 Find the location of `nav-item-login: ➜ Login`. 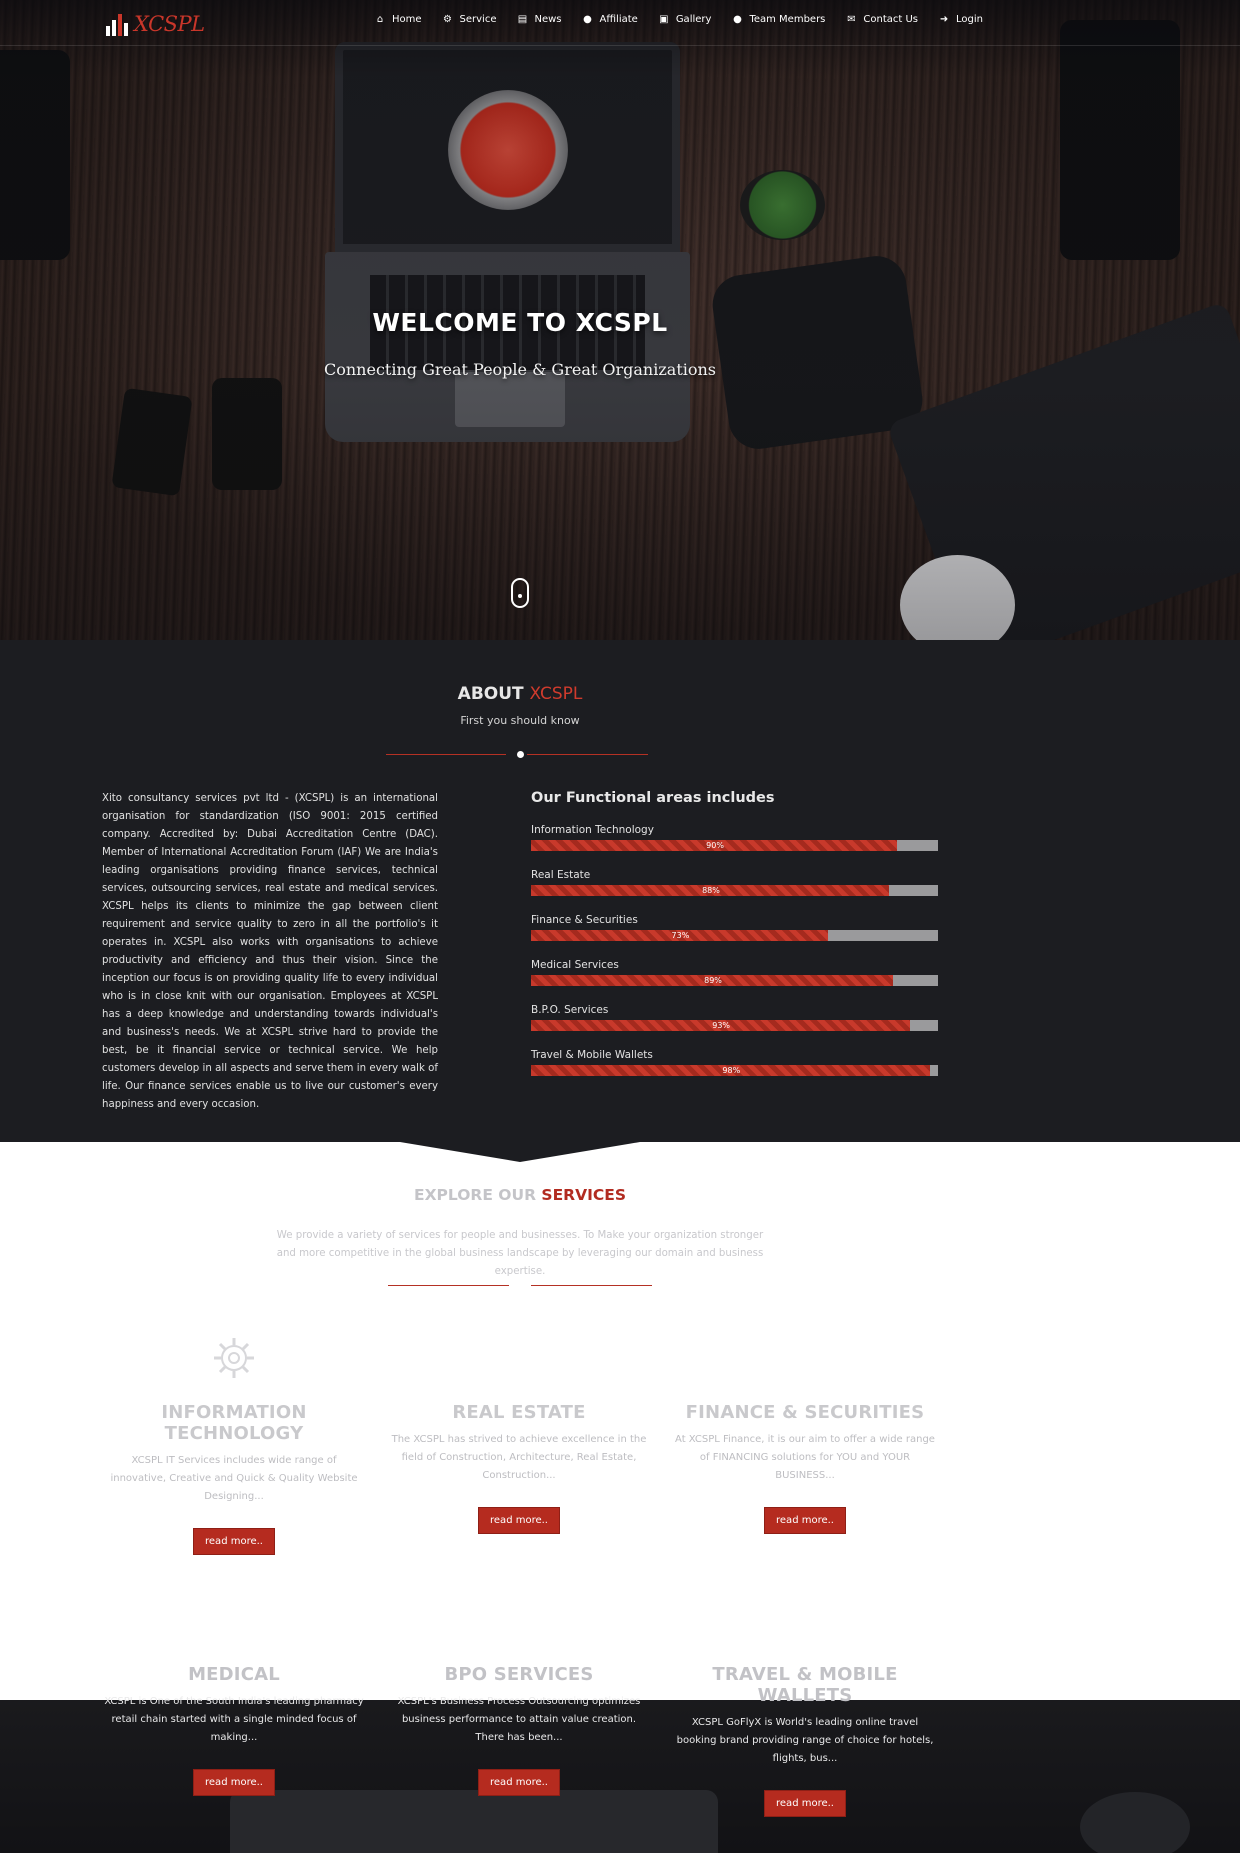

nav-item-login: ➜ Login is located at coordinates (960, 19).